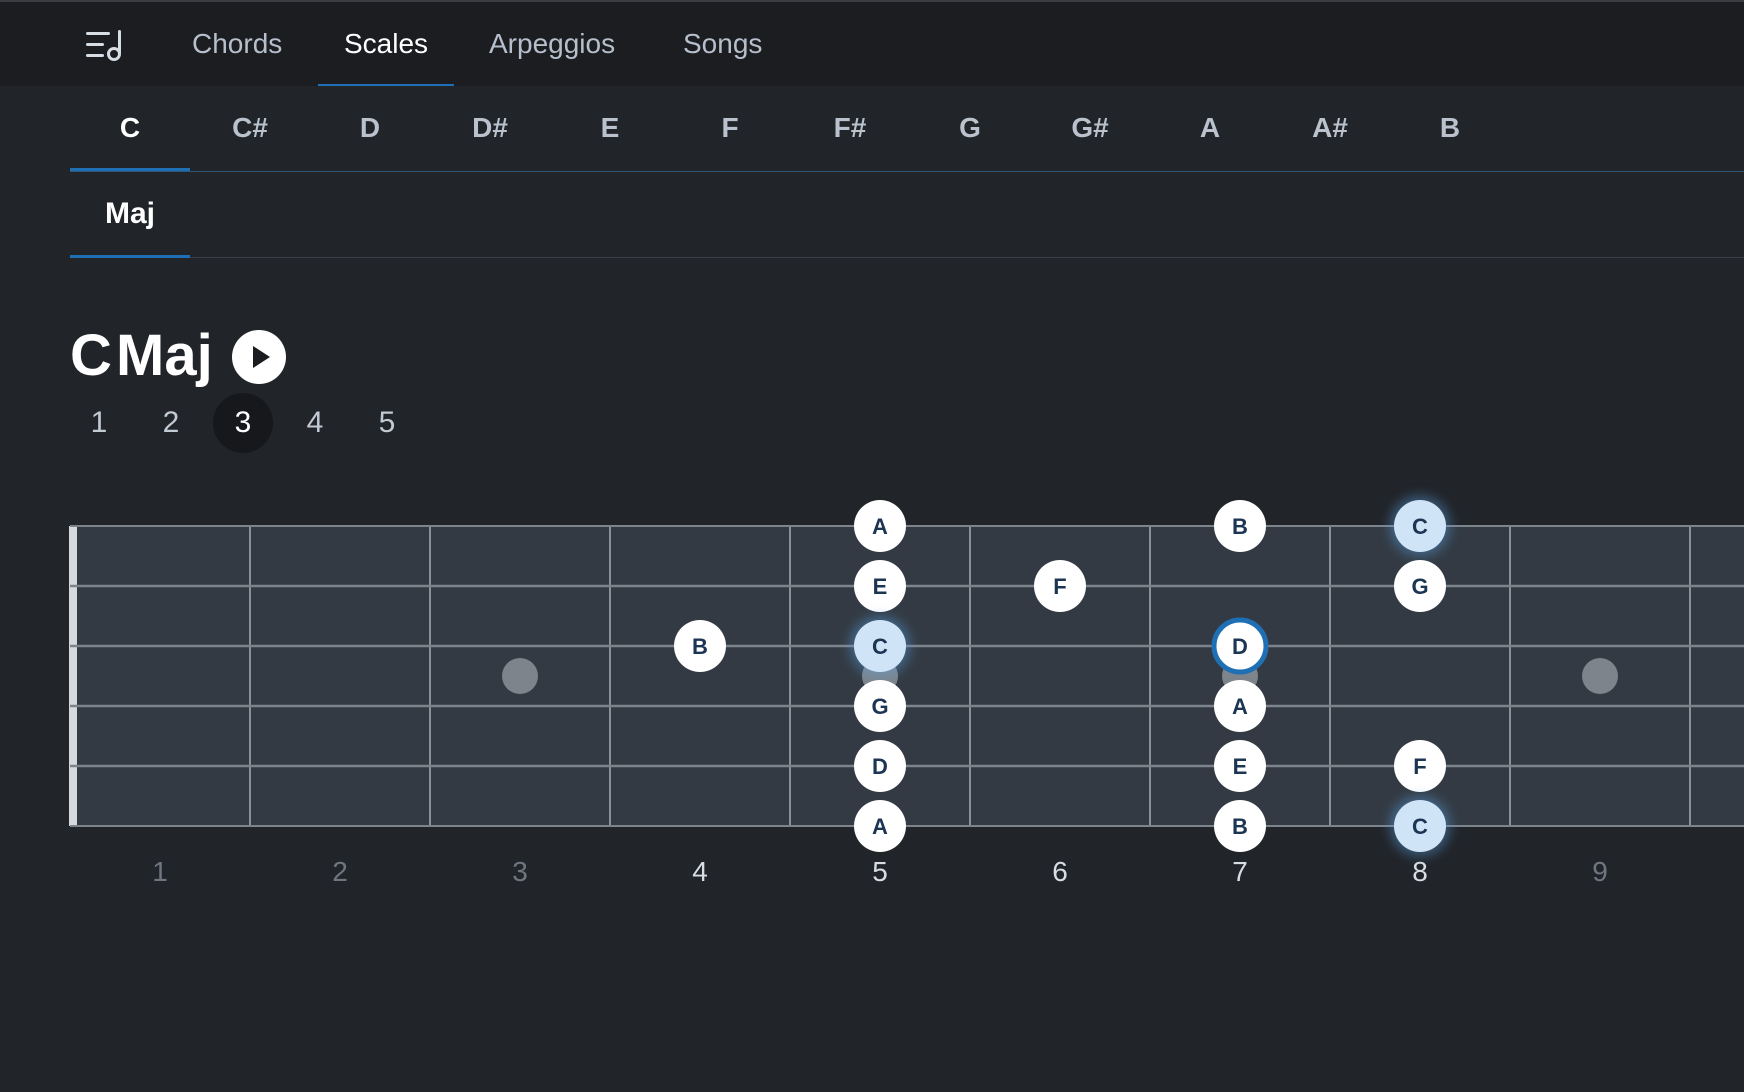  Describe the element at coordinates (1600, 871) in the screenshot. I see `fret-number-9: 9` at that location.